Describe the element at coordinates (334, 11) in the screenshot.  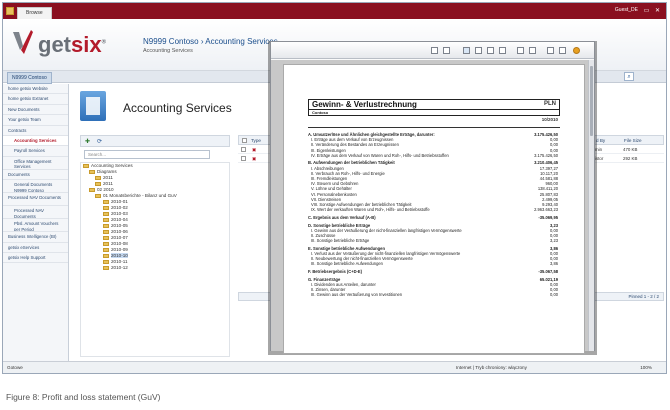
I see `browser-titlebar: Browse Guest_DE ▭ ✕` at that location.